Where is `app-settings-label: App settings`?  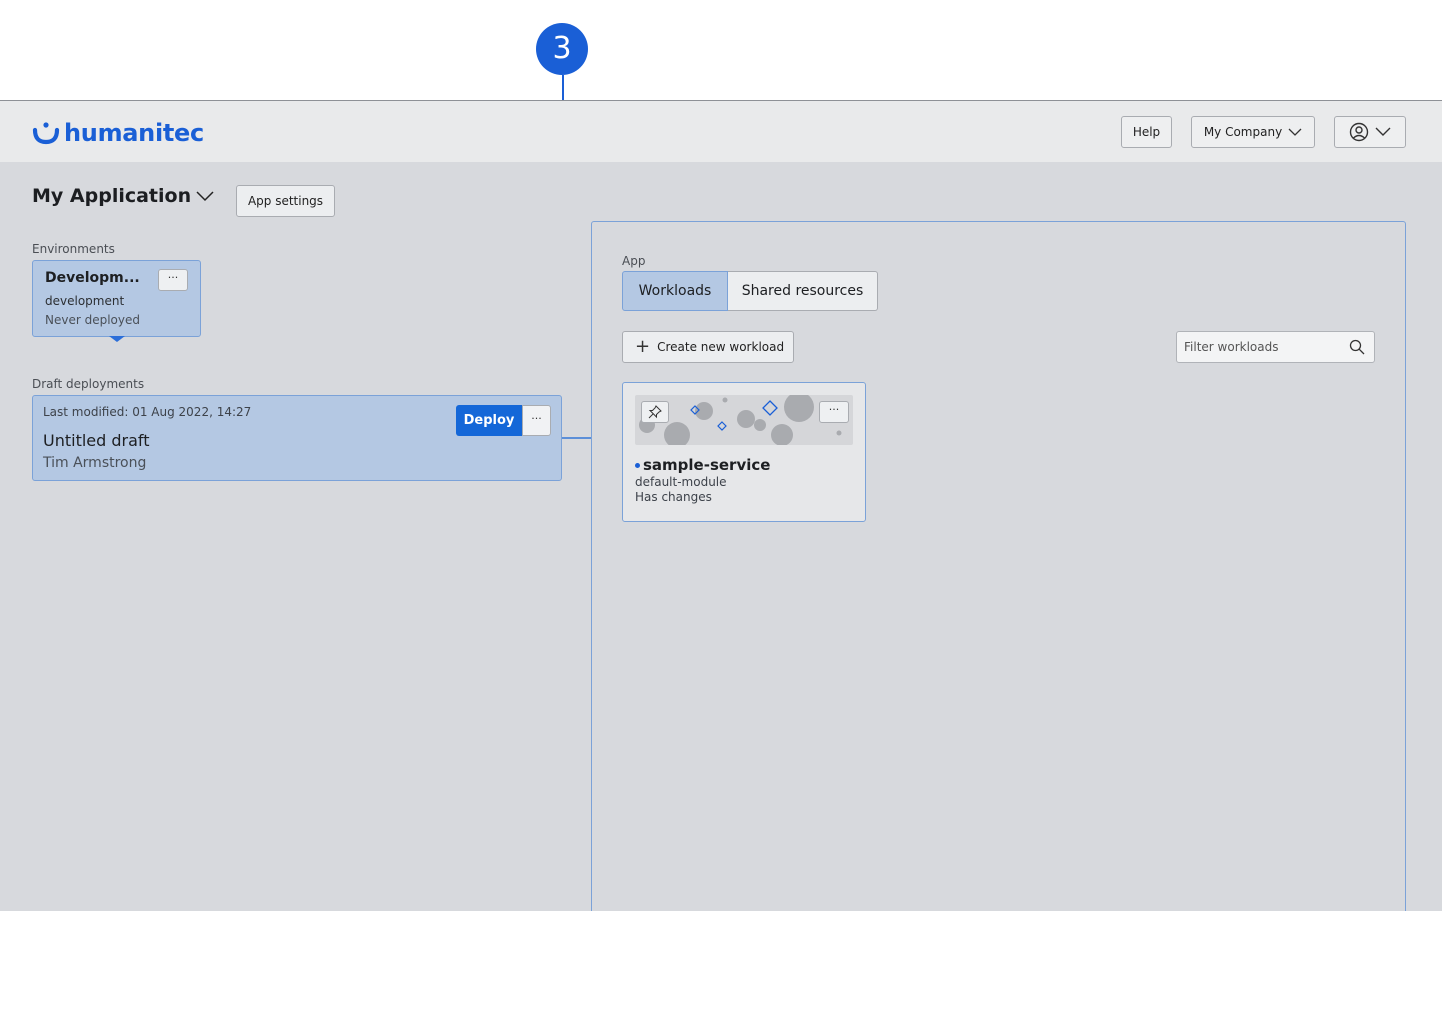
app-settings-label: App settings is located at coordinates (285, 201).